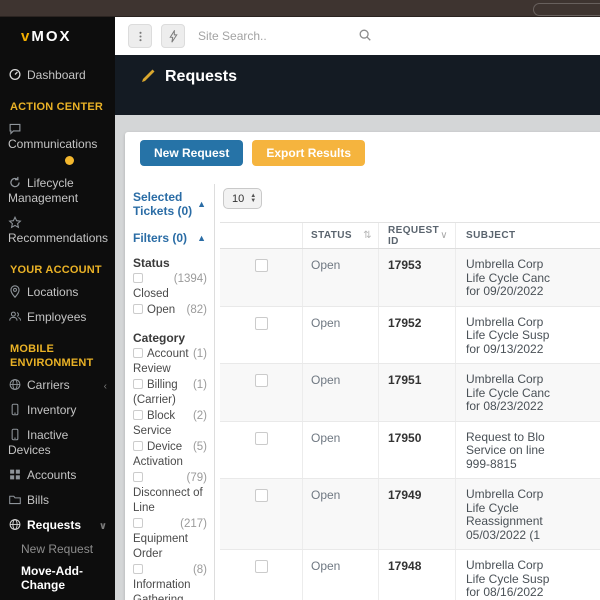 Image resolution: width=600 pixels, height=600 pixels. I want to click on logo-prefix: v, so click(26, 36).